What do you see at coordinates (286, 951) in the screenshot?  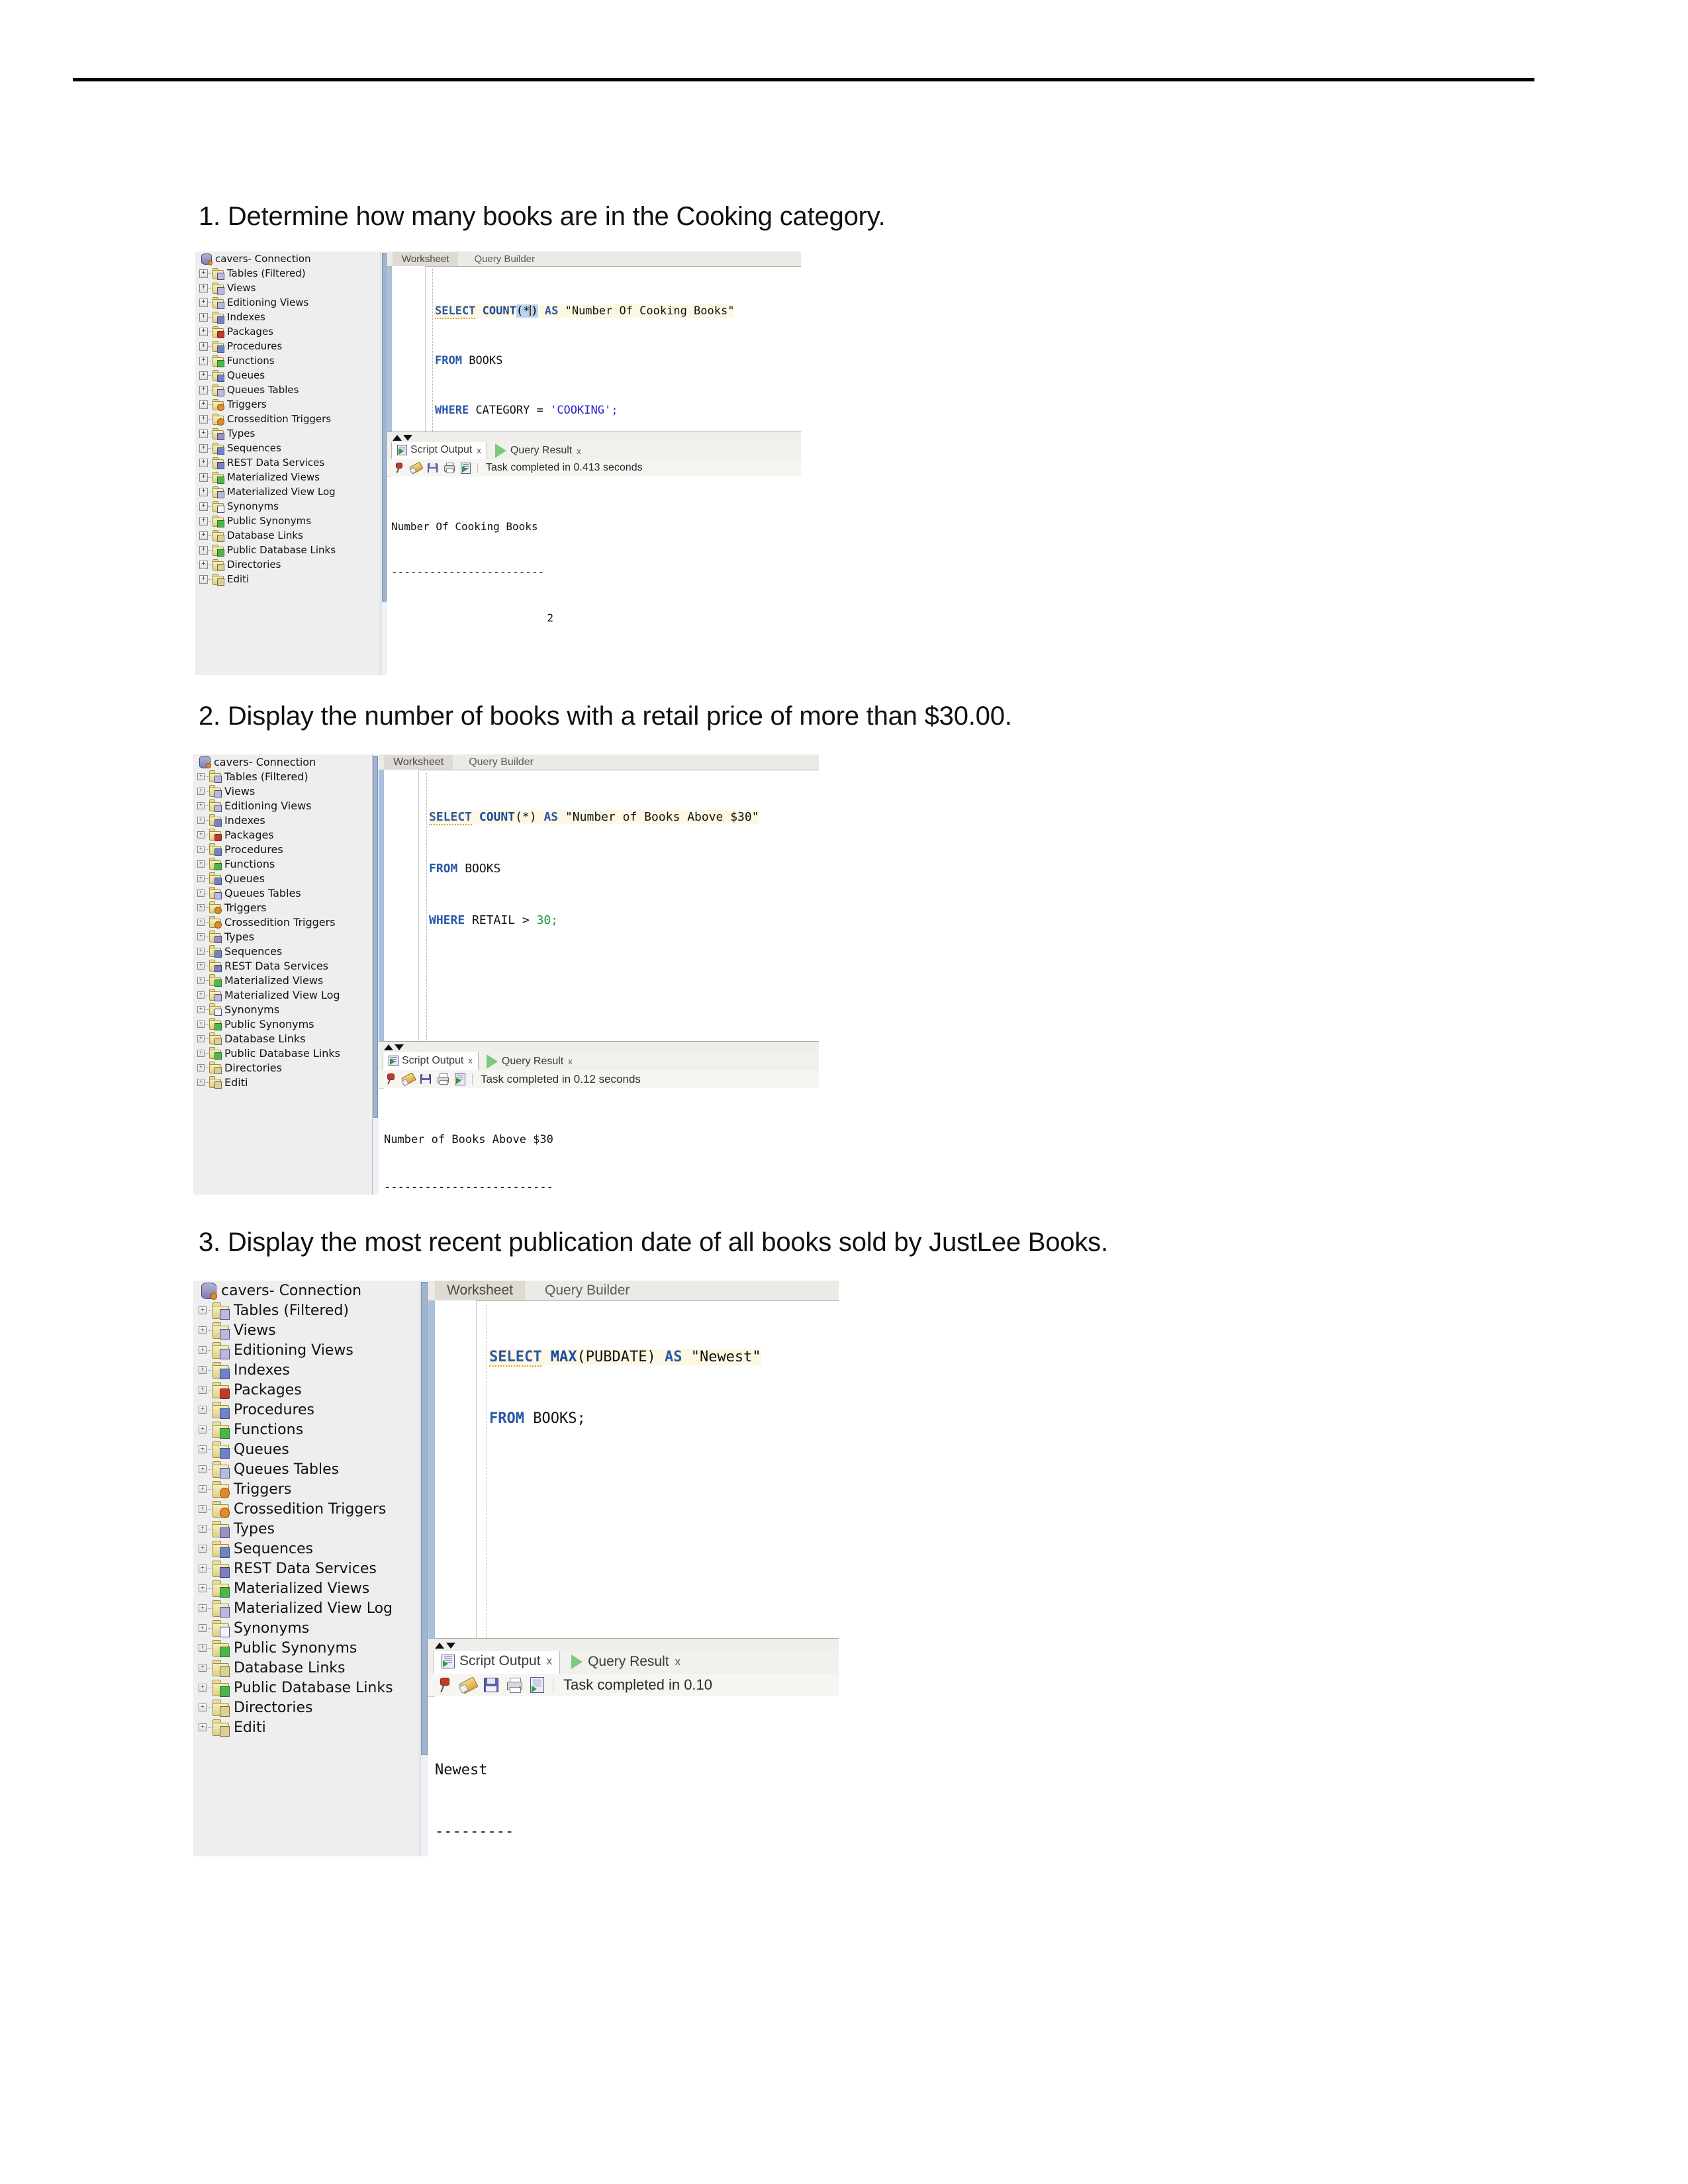 I see `tree-item-sequences: + Sequences` at bounding box center [286, 951].